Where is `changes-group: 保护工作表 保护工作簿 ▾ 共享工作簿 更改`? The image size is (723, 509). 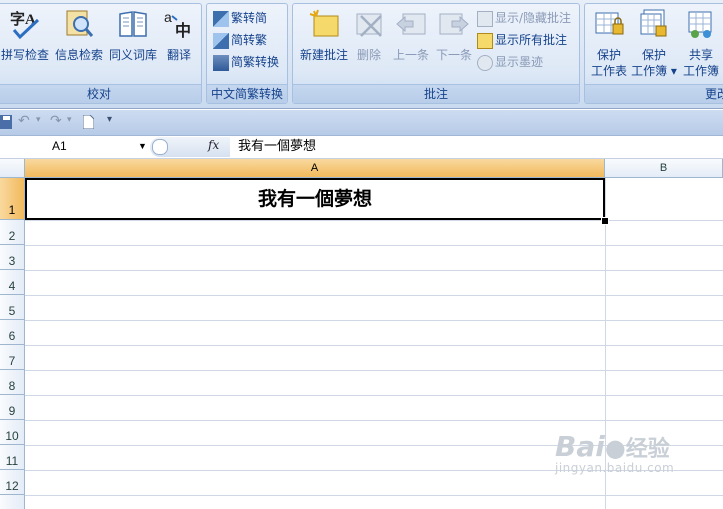 changes-group: 保护工作表 保护工作簿 ▾ 共享工作簿 更改 is located at coordinates (653, 53).